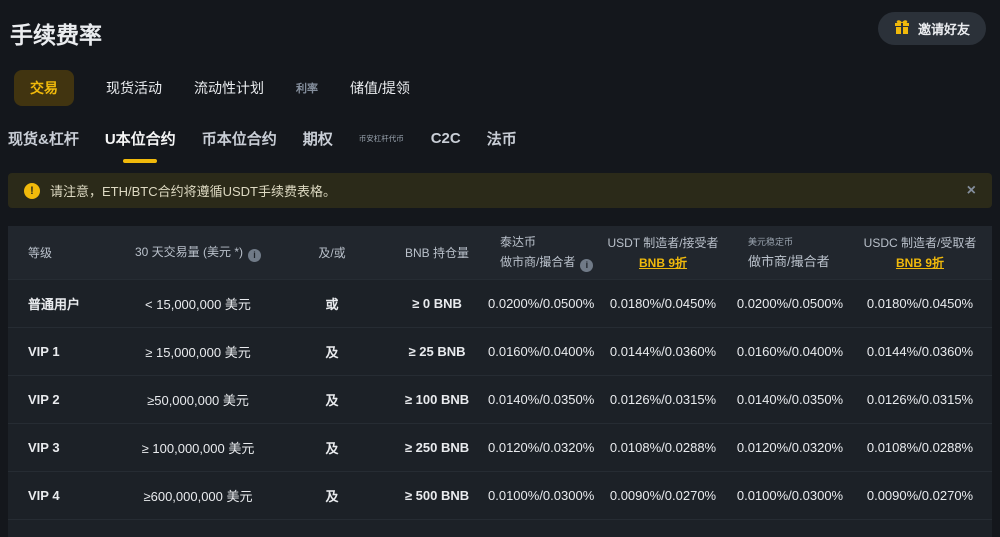  Describe the element at coordinates (44, 88) in the screenshot. I see `tab-trade: 交易` at that location.